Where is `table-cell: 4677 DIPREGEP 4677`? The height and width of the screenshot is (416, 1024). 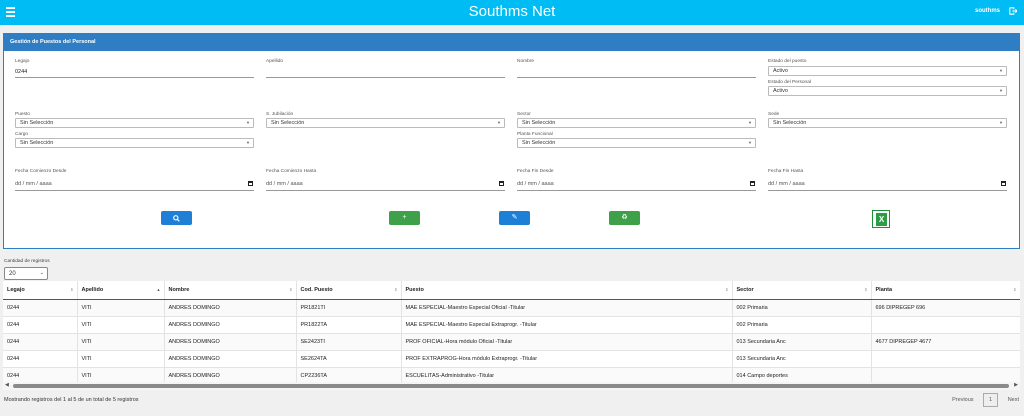 table-cell: 4677 DIPREGEP 4677 is located at coordinates (945, 342).